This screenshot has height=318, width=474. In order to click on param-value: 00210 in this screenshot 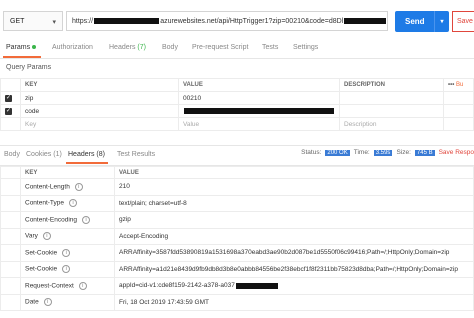, I will do `click(259, 98)`.